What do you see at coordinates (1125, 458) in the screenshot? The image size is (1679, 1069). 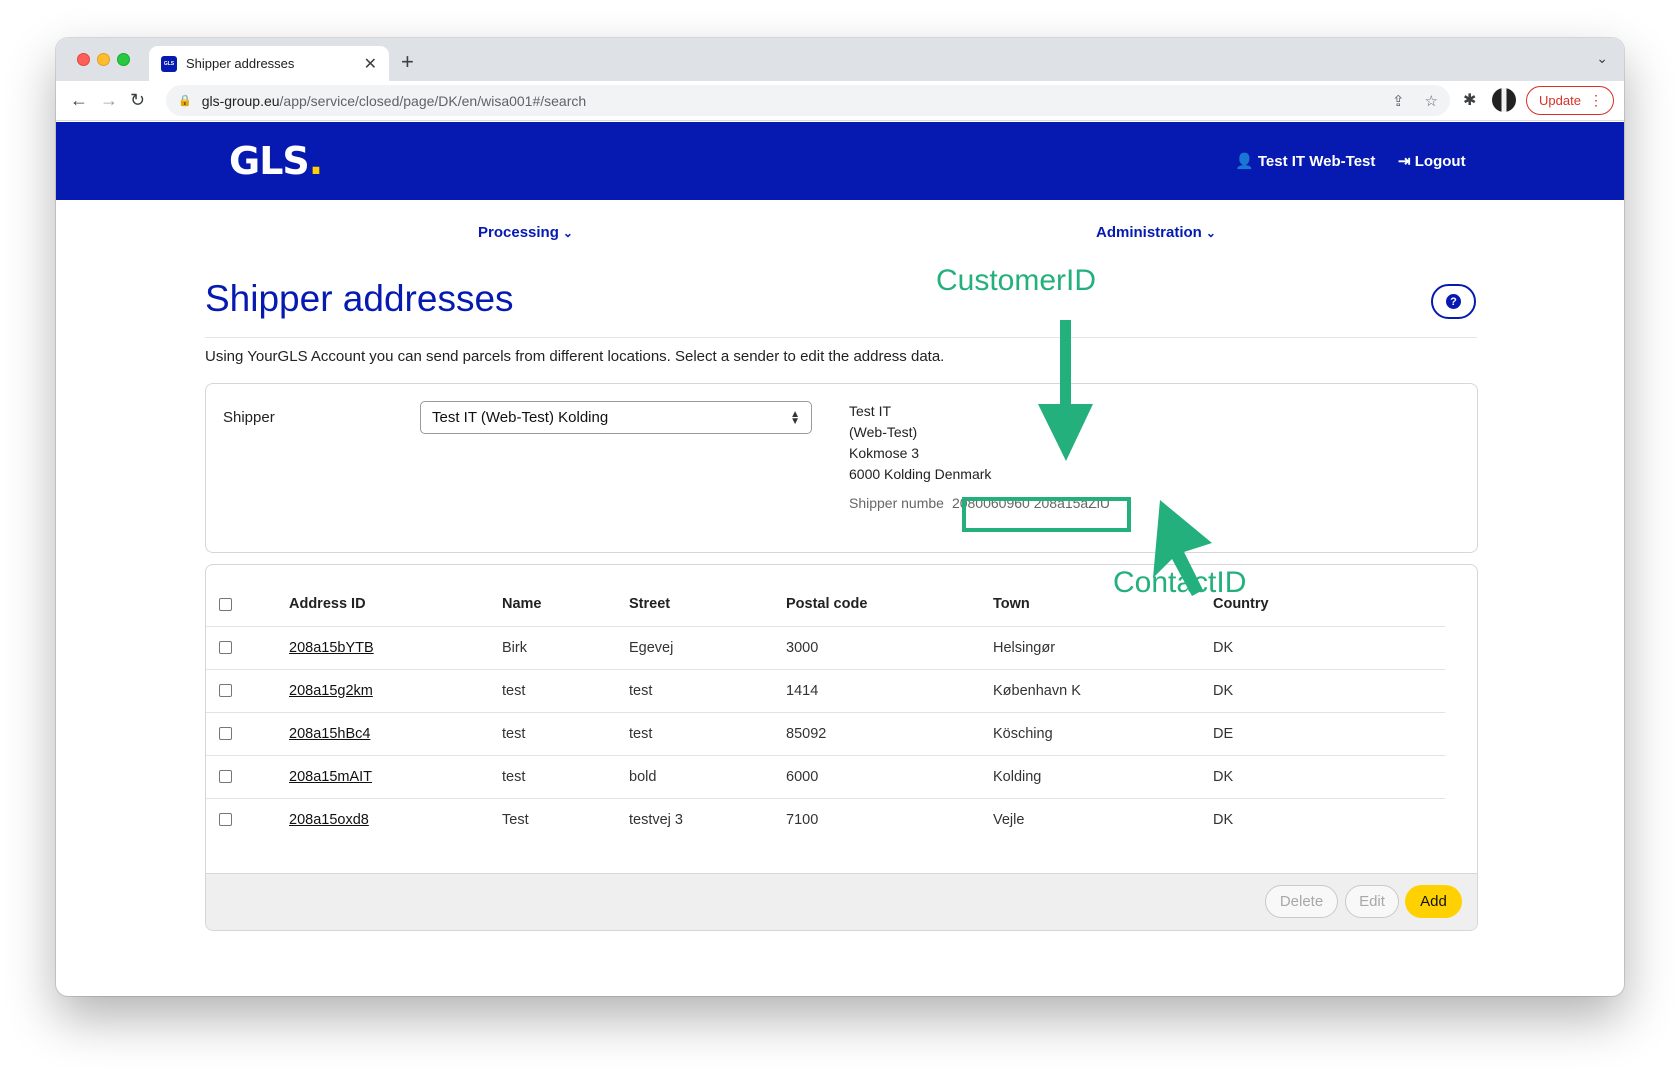 I see `annotation-arrows` at bounding box center [1125, 458].